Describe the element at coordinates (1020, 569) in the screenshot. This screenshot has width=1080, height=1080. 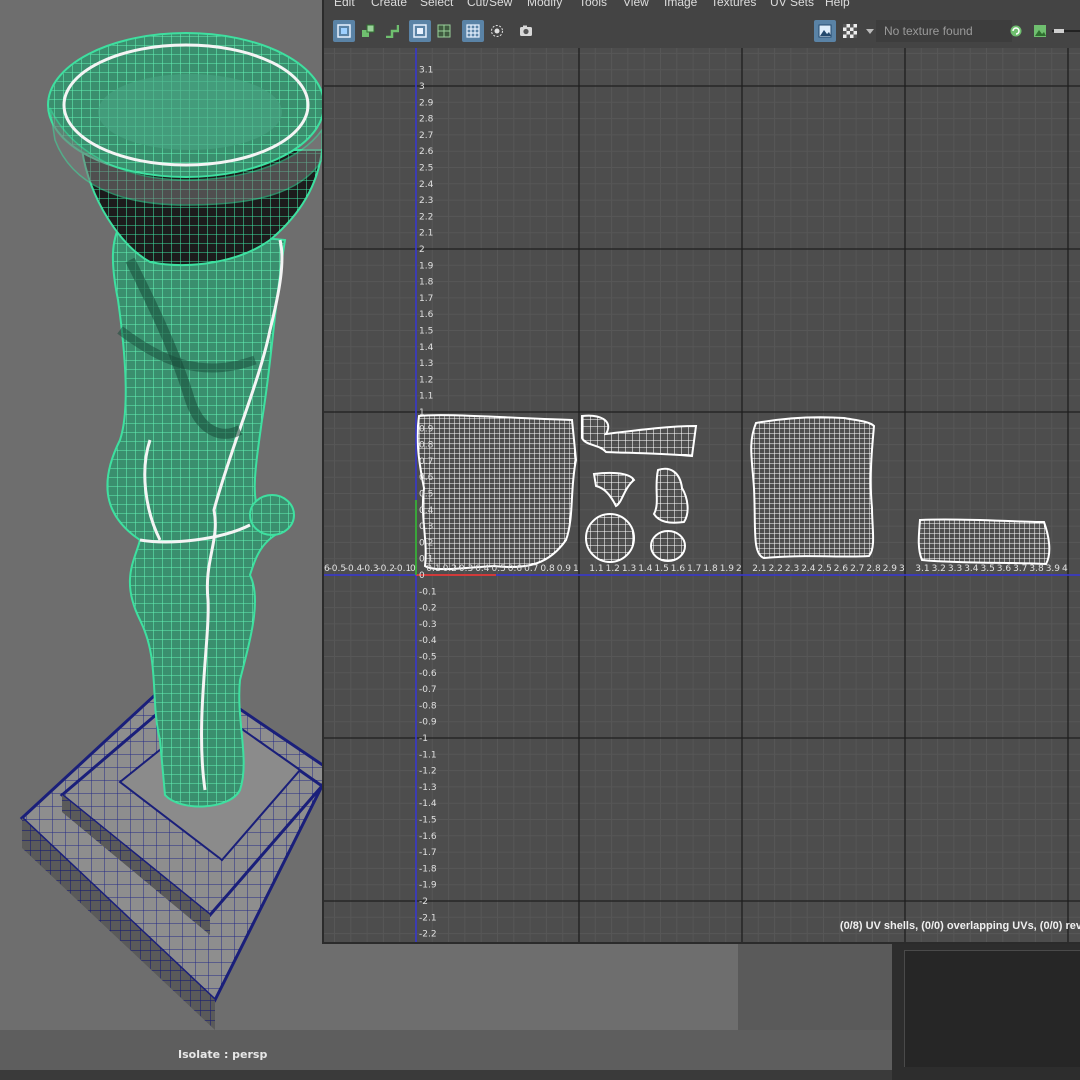
I see `u-tick-label: 3.7` at that location.